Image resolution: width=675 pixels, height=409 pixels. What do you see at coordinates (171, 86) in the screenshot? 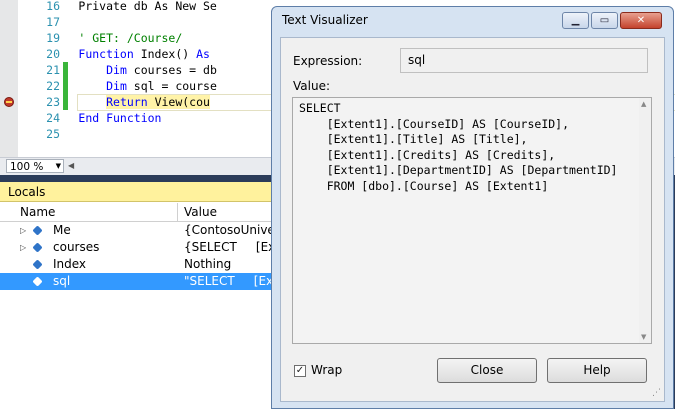
I see `code-token: sql = course` at bounding box center [171, 86].